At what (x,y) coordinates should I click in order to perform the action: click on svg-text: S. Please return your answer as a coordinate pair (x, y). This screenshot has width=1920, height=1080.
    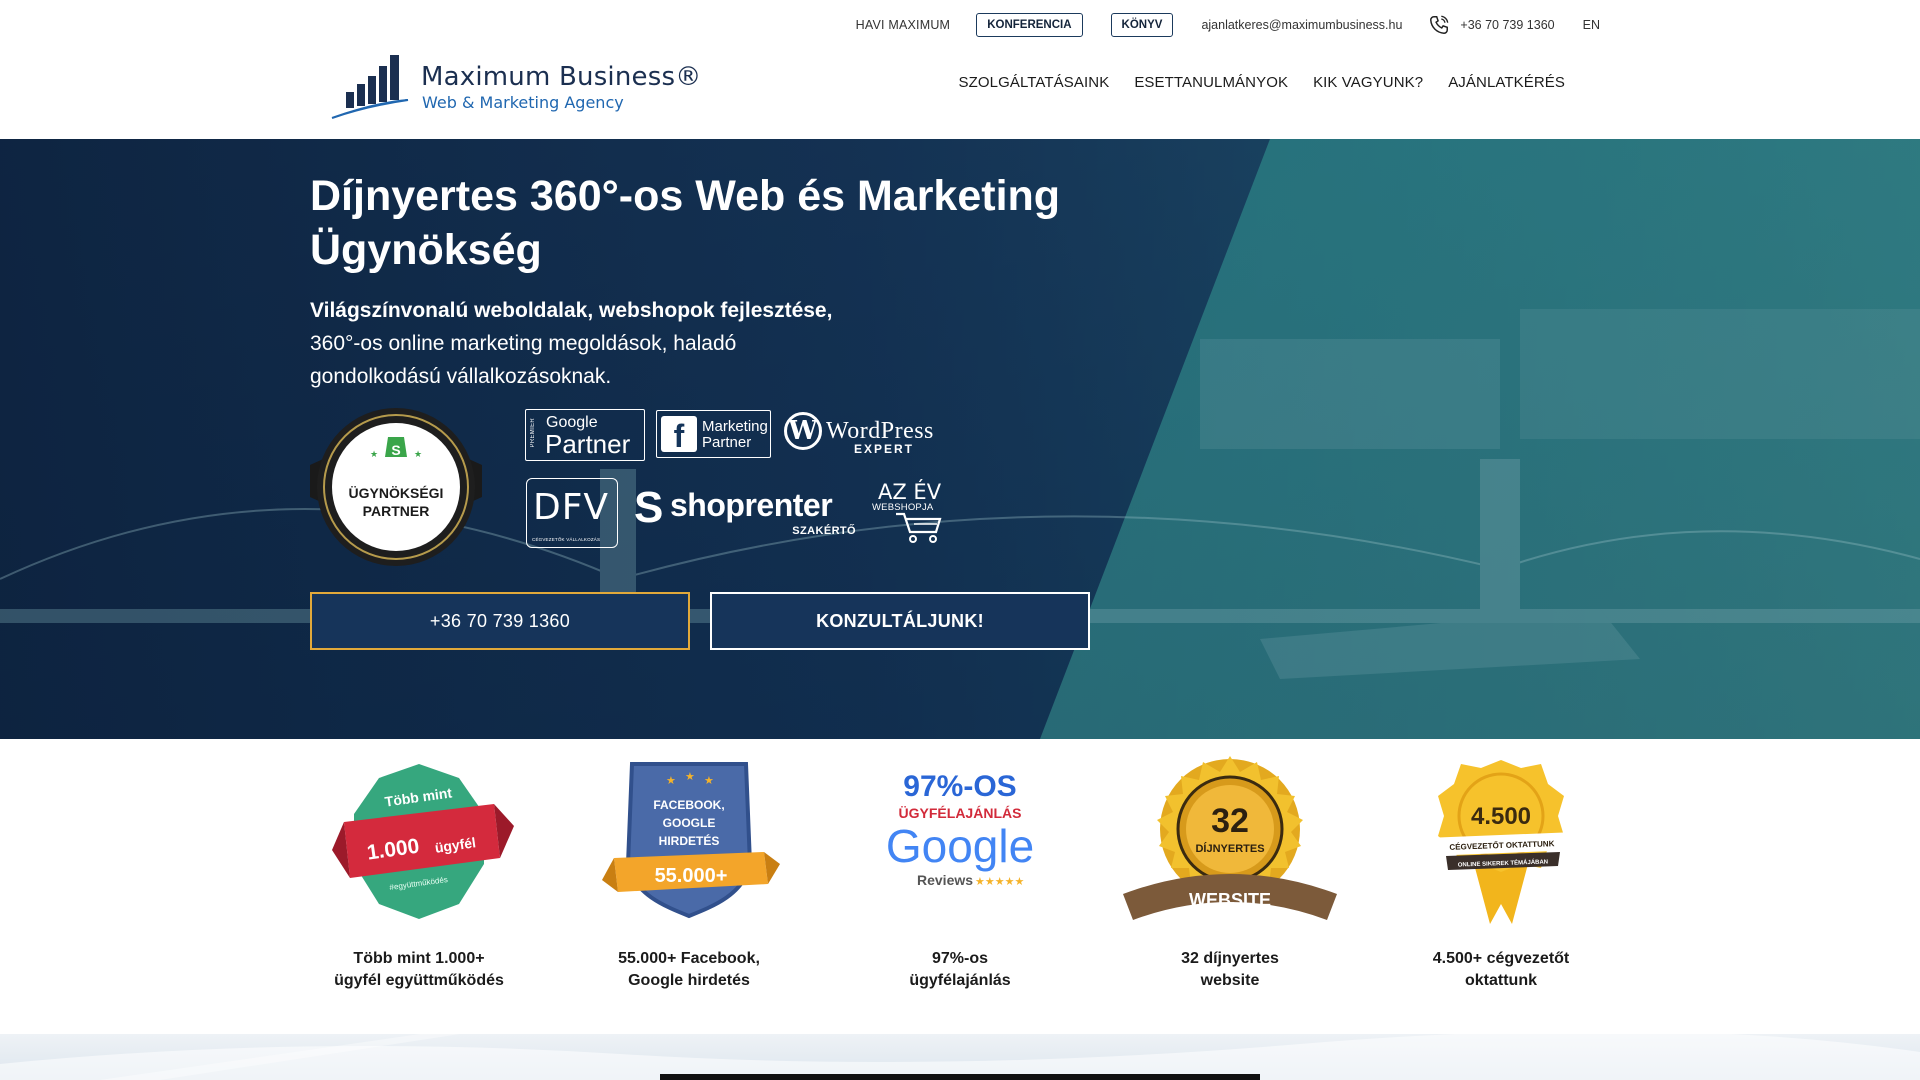
    Looking at the image, I should click on (395, 450).